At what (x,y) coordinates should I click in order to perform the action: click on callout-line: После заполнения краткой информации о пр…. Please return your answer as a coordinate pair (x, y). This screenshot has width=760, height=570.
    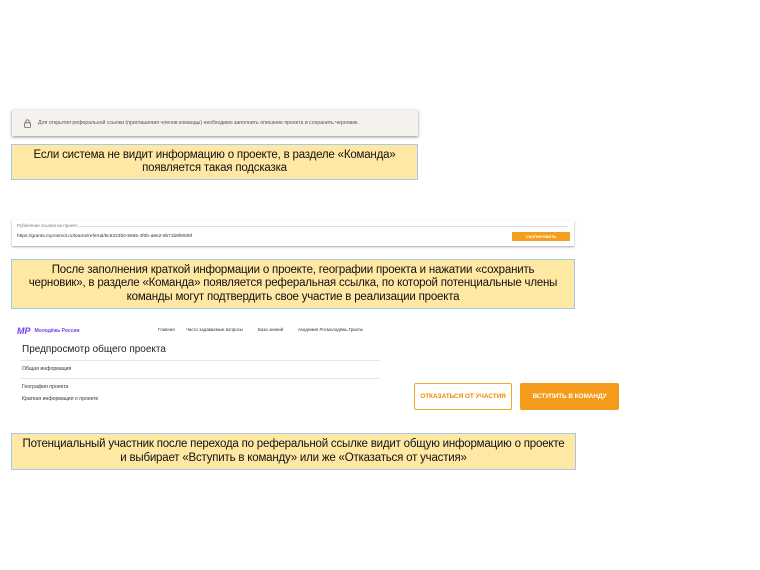
    Looking at the image, I should click on (293, 269).